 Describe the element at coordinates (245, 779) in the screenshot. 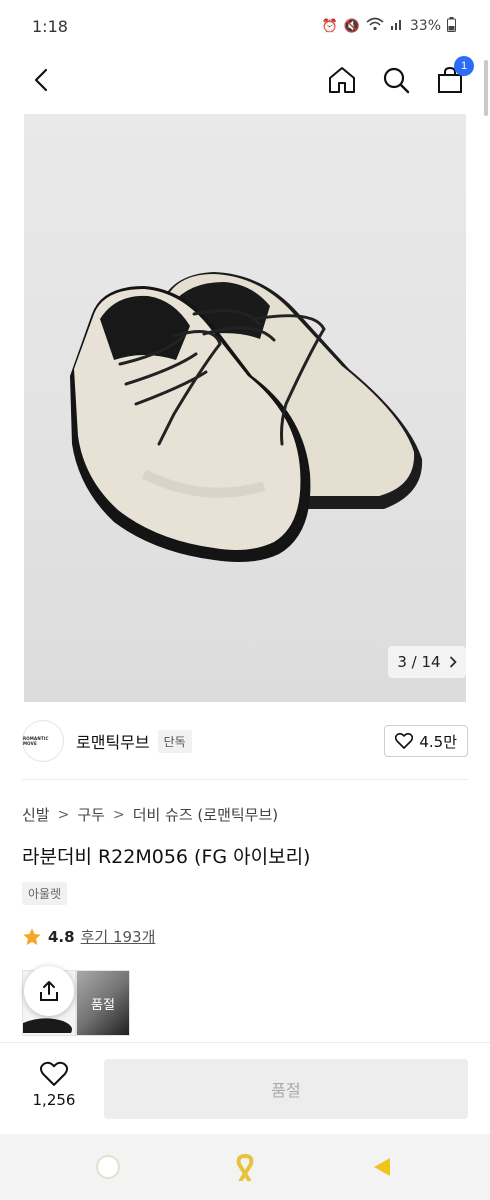

I see `divider` at that location.